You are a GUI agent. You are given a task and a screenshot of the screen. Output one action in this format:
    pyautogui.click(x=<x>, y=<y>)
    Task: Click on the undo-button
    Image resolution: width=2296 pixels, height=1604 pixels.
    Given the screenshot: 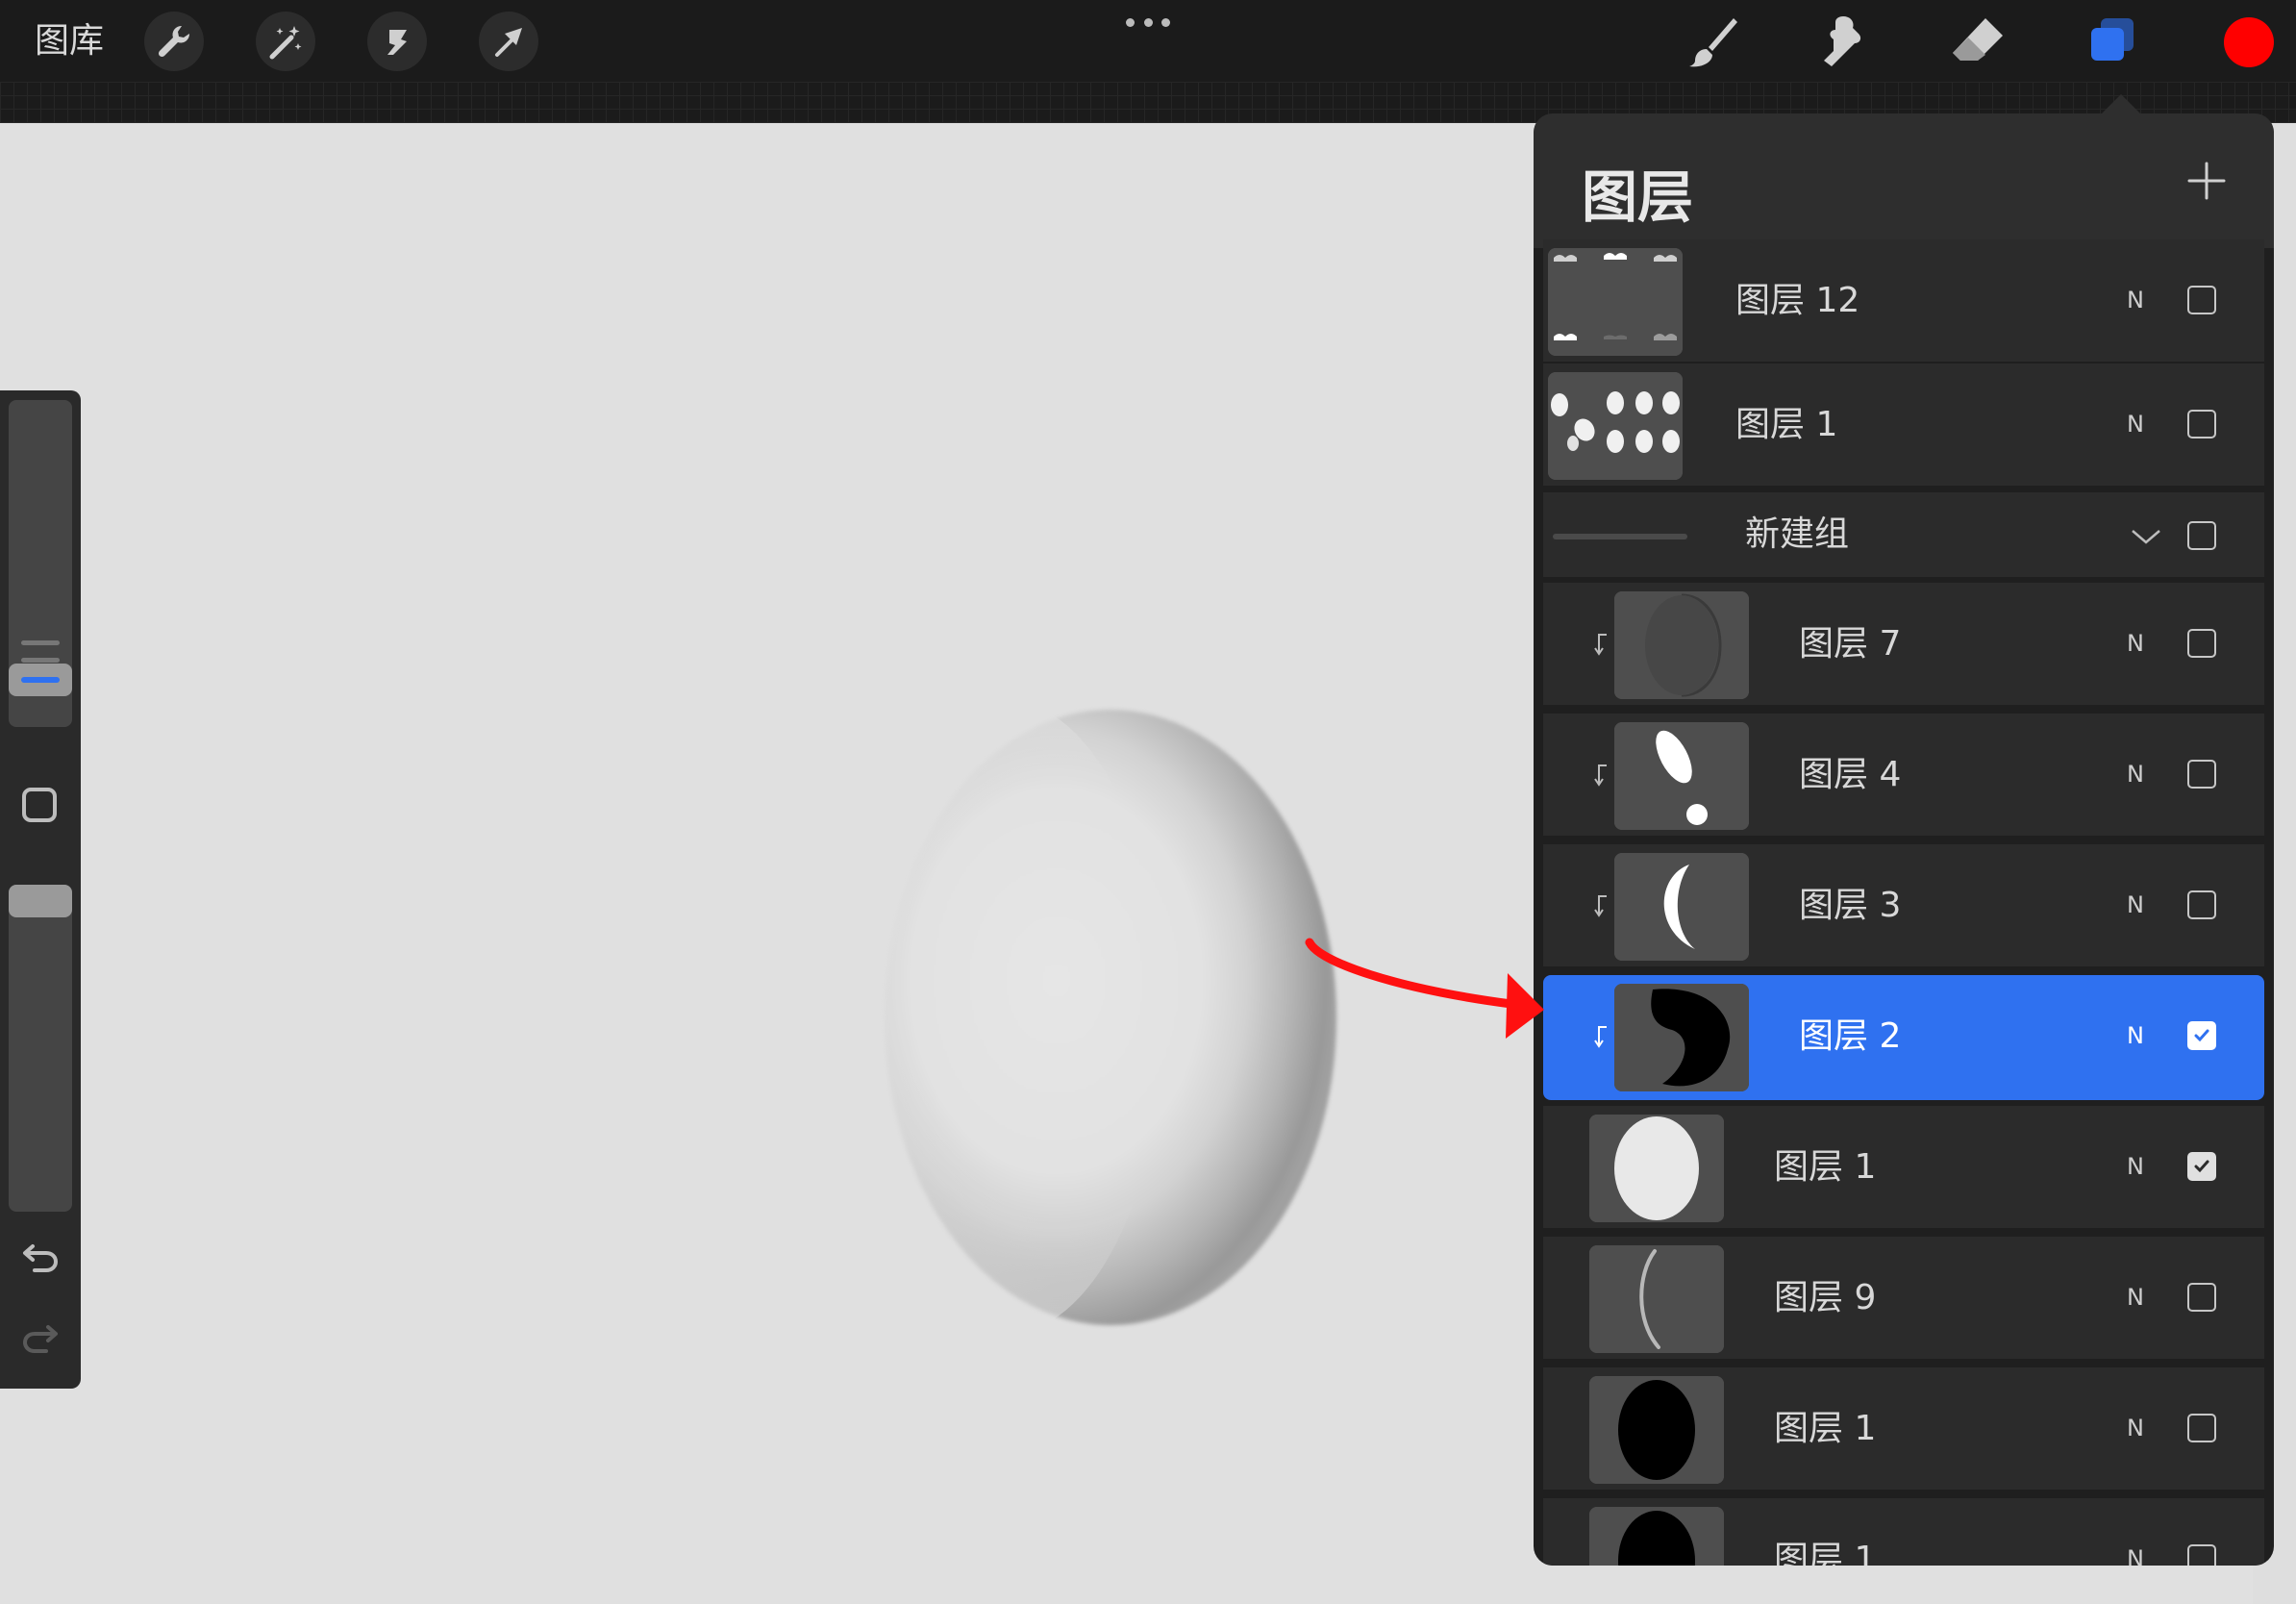 What is the action you would take?
    pyautogui.click(x=40, y=1258)
    